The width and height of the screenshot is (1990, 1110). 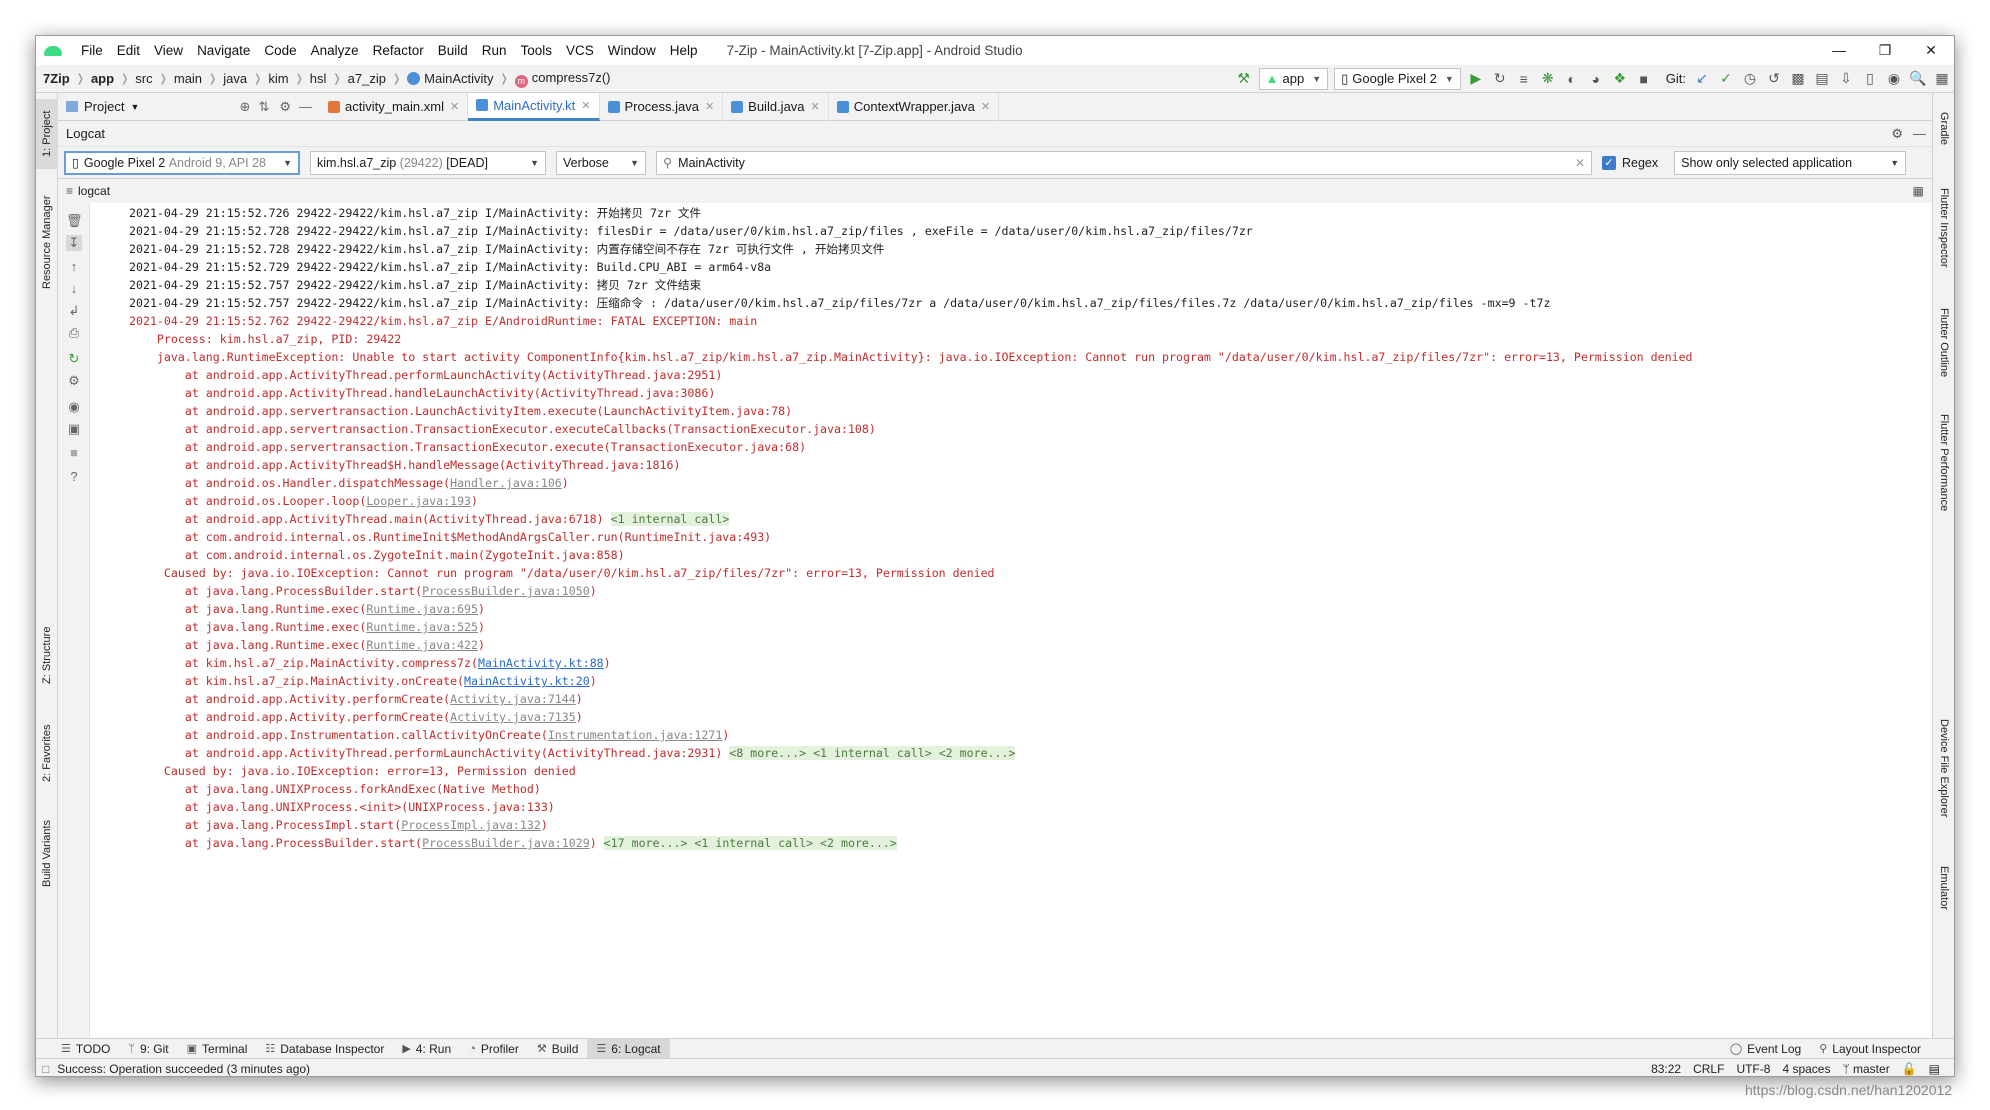 What do you see at coordinates (398, 50) in the screenshot?
I see `menu-item-refactor: Refactor` at bounding box center [398, 50].